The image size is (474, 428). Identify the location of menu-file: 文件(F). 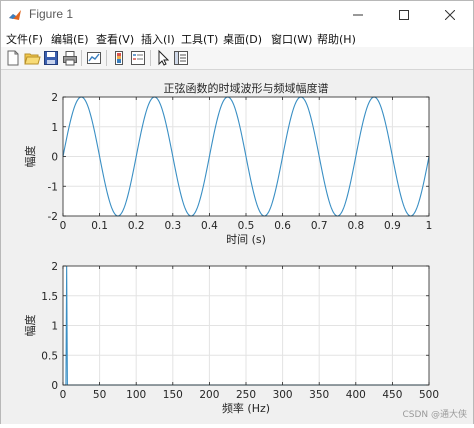
(24, 39).